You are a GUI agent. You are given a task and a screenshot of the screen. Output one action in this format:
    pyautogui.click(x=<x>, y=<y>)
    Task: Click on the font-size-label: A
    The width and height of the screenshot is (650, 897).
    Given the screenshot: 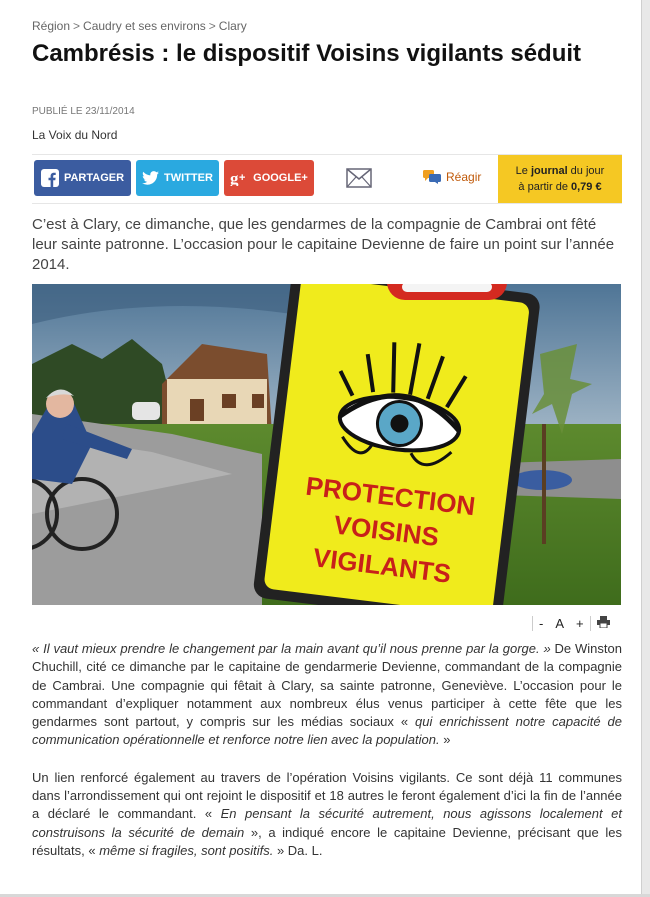 What is the action you would take?
    pyautogui.click(x=560, y=623)
    